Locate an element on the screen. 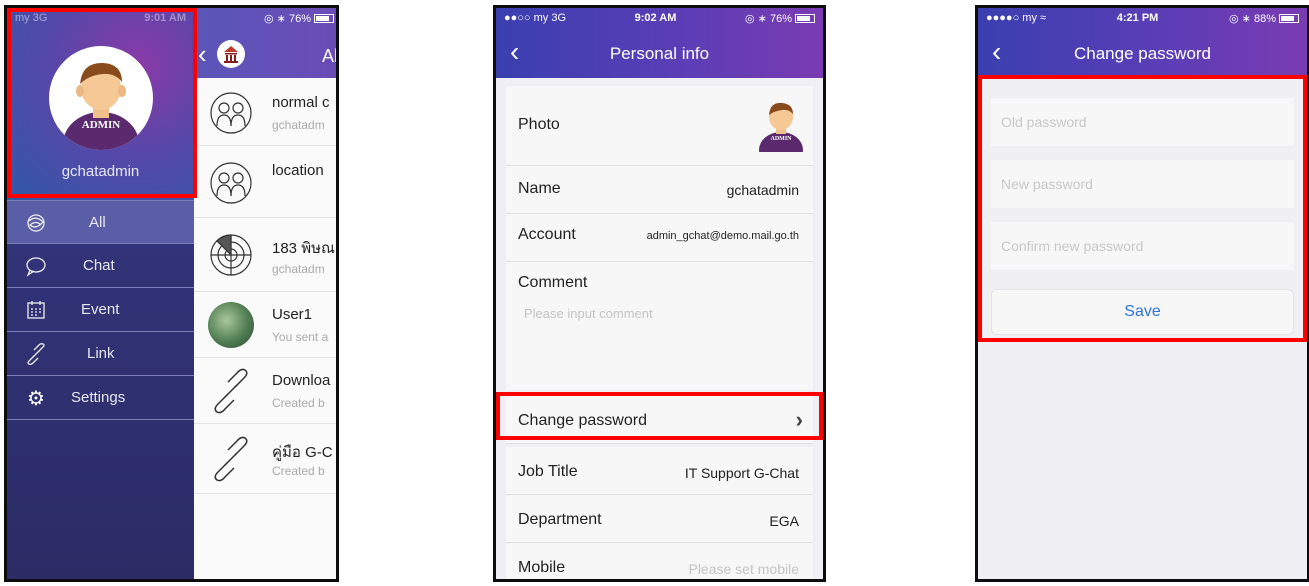  group-icon is located at coordinates (231, 113).